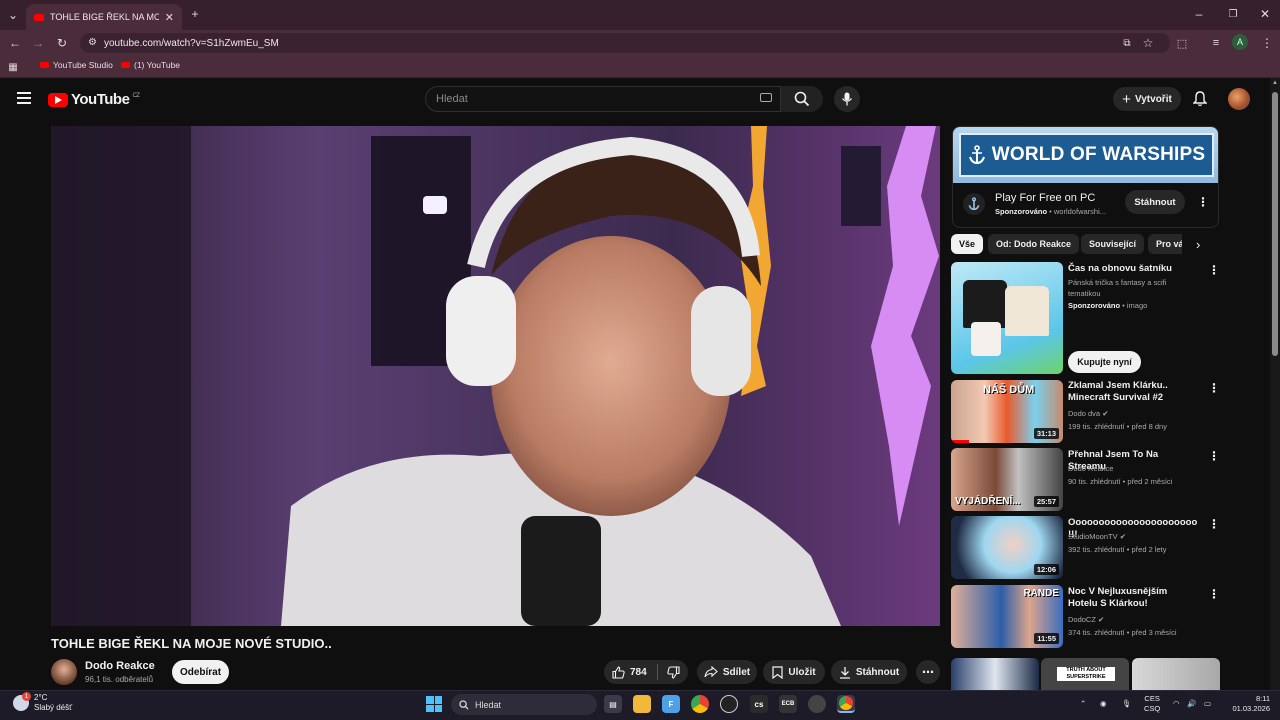  I want to click on cs2-icon: cs, so click(759, 704).